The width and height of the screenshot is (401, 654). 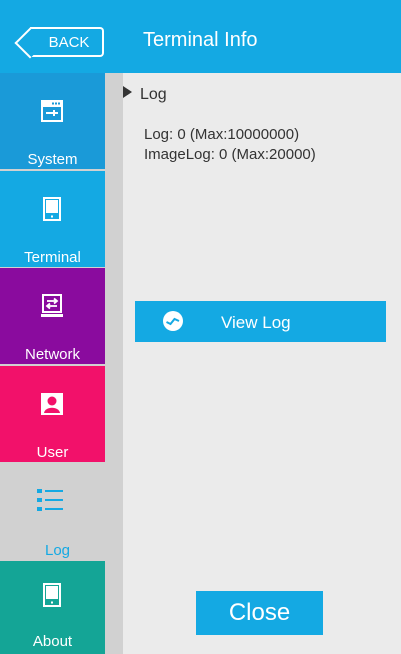 I want to click on back-button-label: BACK, so click(x=69, y=42).